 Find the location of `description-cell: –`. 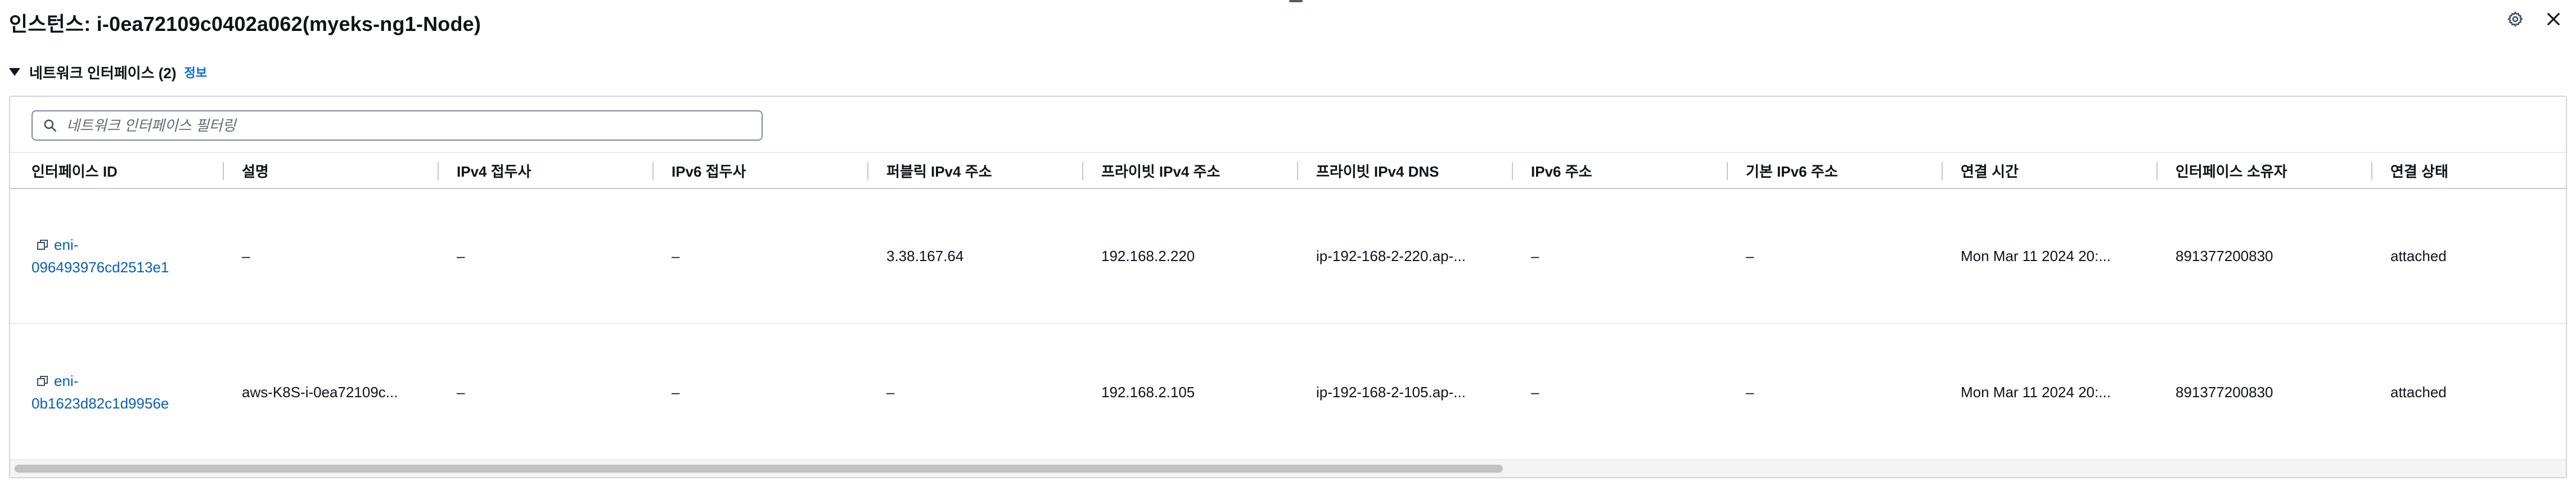

description-cell: – is located at coordinates (246, 255).